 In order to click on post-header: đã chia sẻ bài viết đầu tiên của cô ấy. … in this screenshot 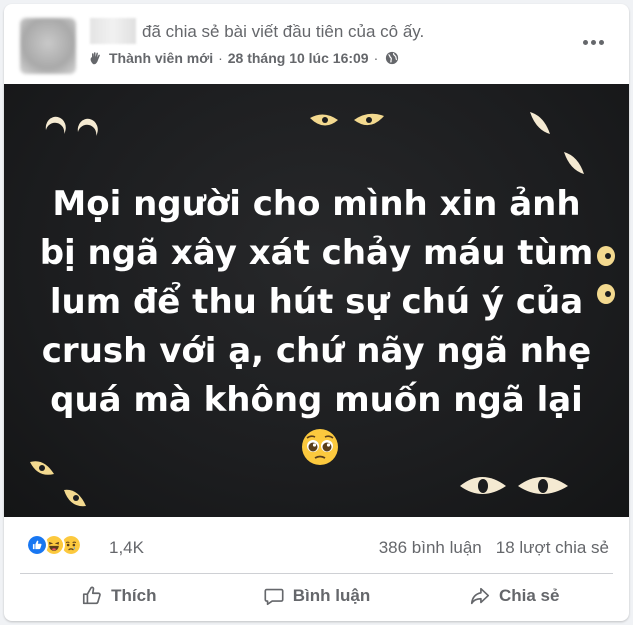, I will do `click(316, 44)`.